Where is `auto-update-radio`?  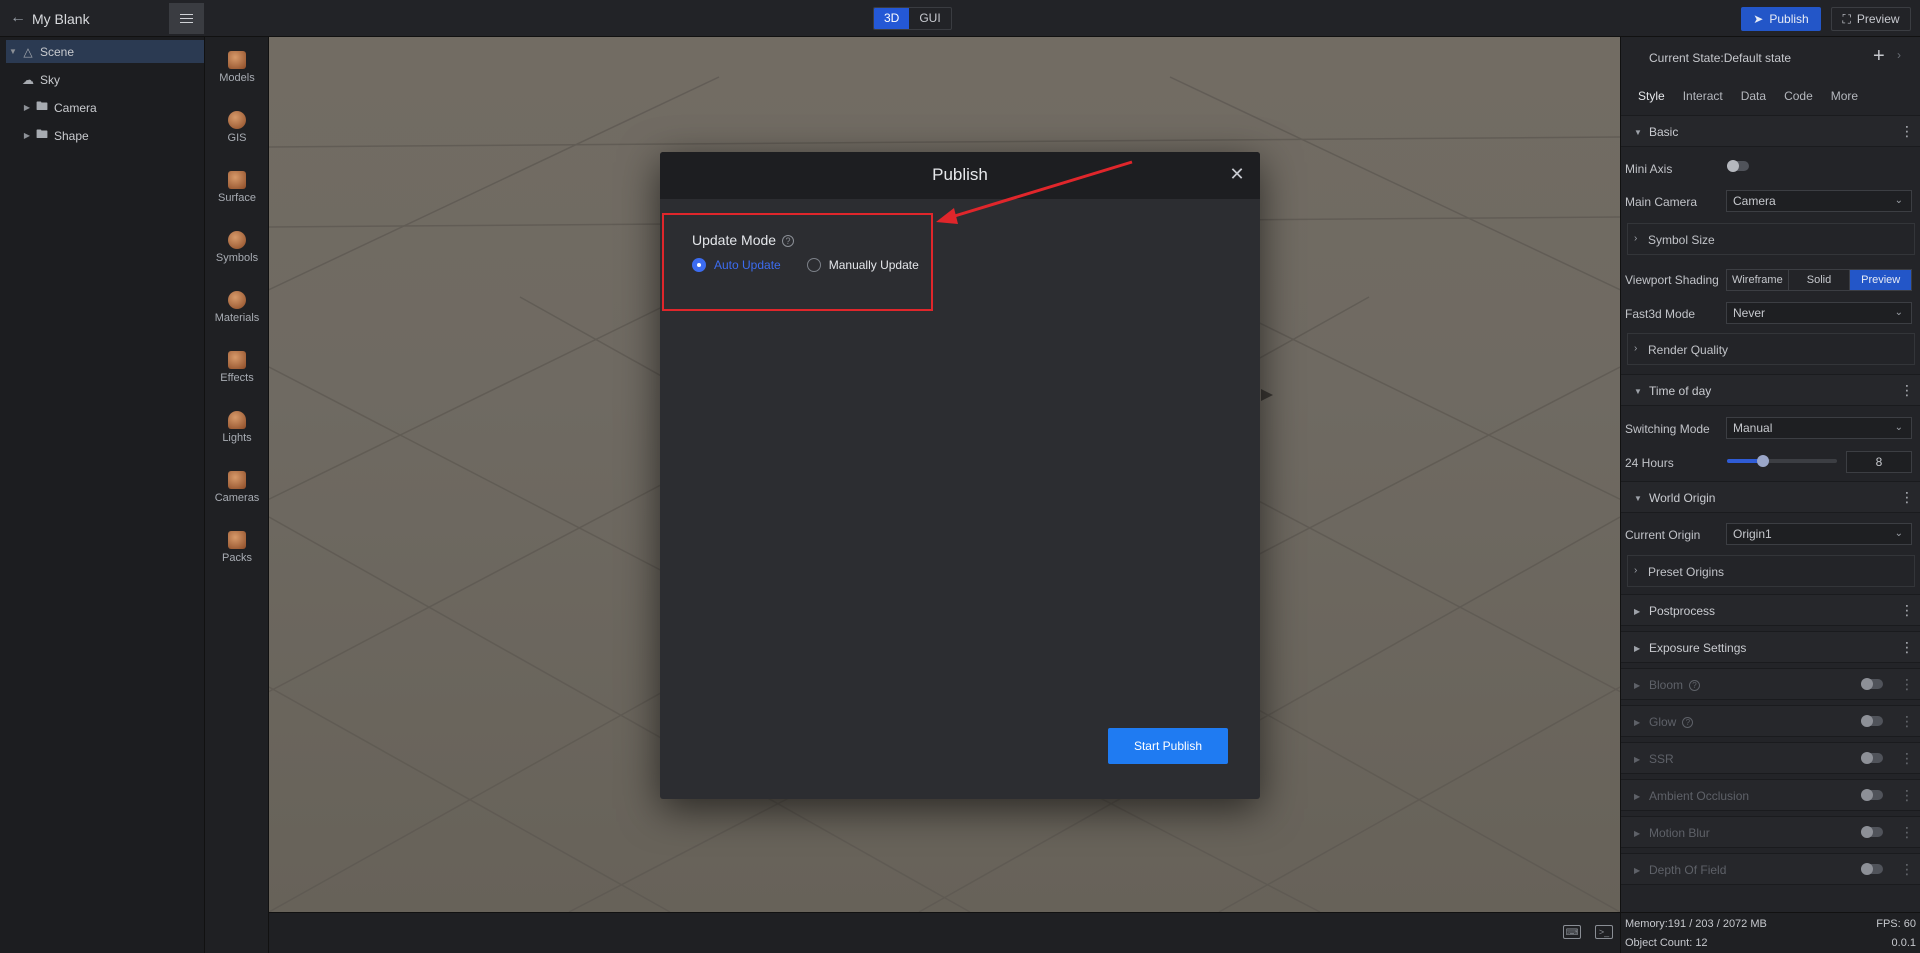
auto-update-radio is located at coordinates (699, 265).